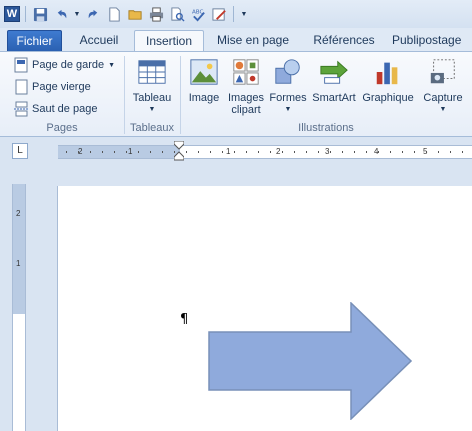 The width and height of the screenshot is (472, 431). What do you see at coordinates (19, 249) in the screenshot?
I see `top-margin-area` at bounding box center [19, 249].